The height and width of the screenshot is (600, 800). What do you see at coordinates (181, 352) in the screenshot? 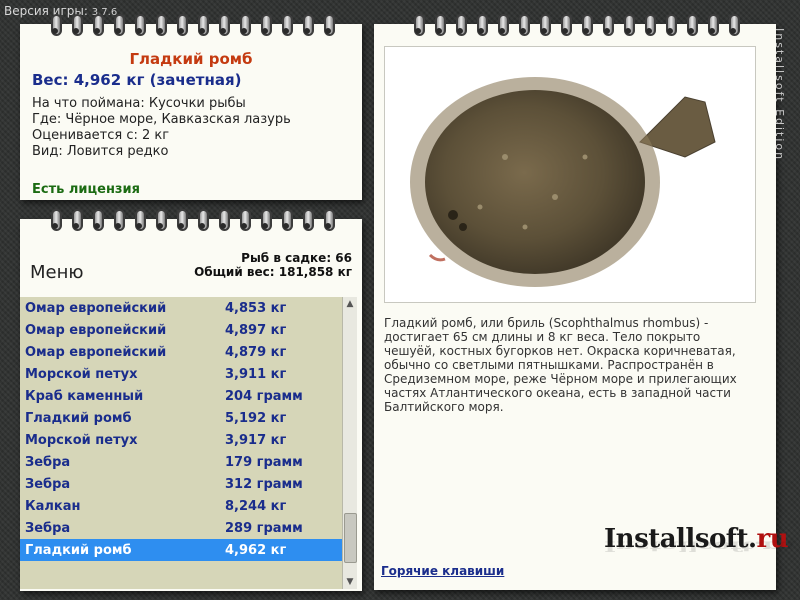
I see `list-item: Омар европейский 4,879 кг` at bounding box center [181, 352].